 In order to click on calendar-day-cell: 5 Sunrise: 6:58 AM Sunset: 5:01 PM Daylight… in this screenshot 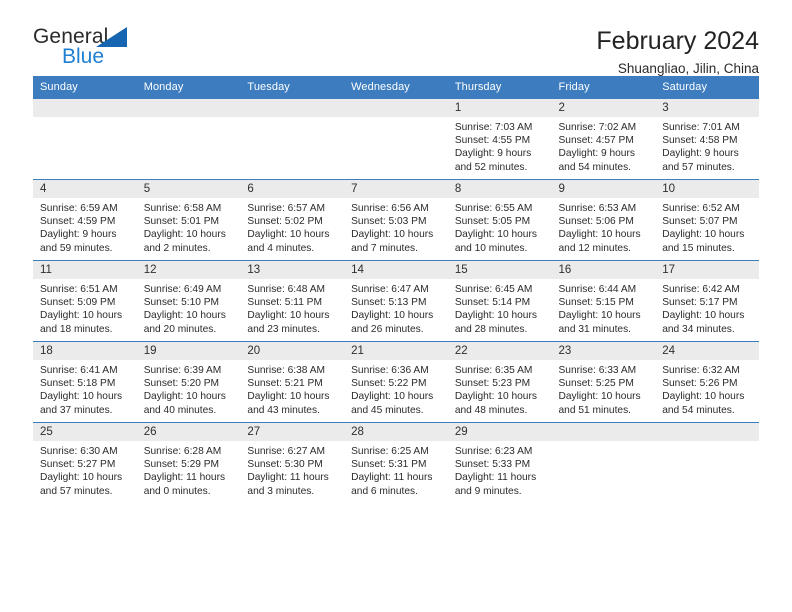, I will do `click(188, 220)`.